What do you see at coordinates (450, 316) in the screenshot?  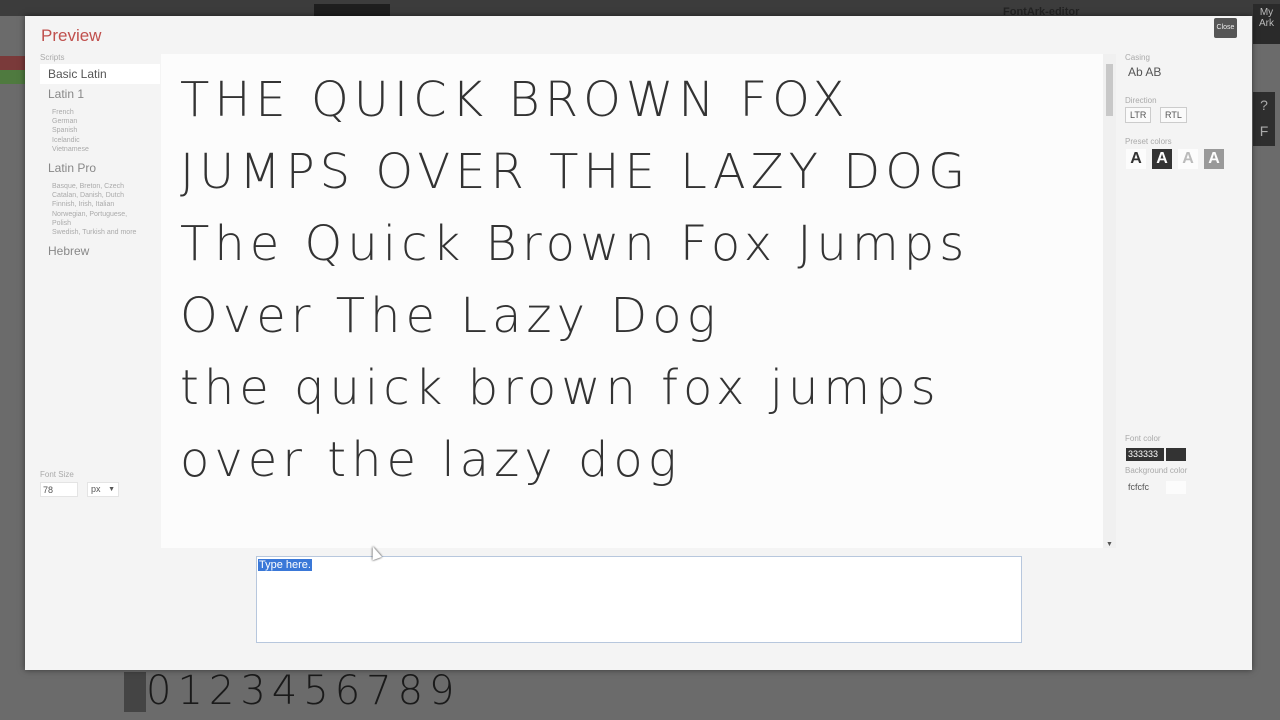 I see `preview-line: Over The Lazy Dog` at bounding box center [450, 316].